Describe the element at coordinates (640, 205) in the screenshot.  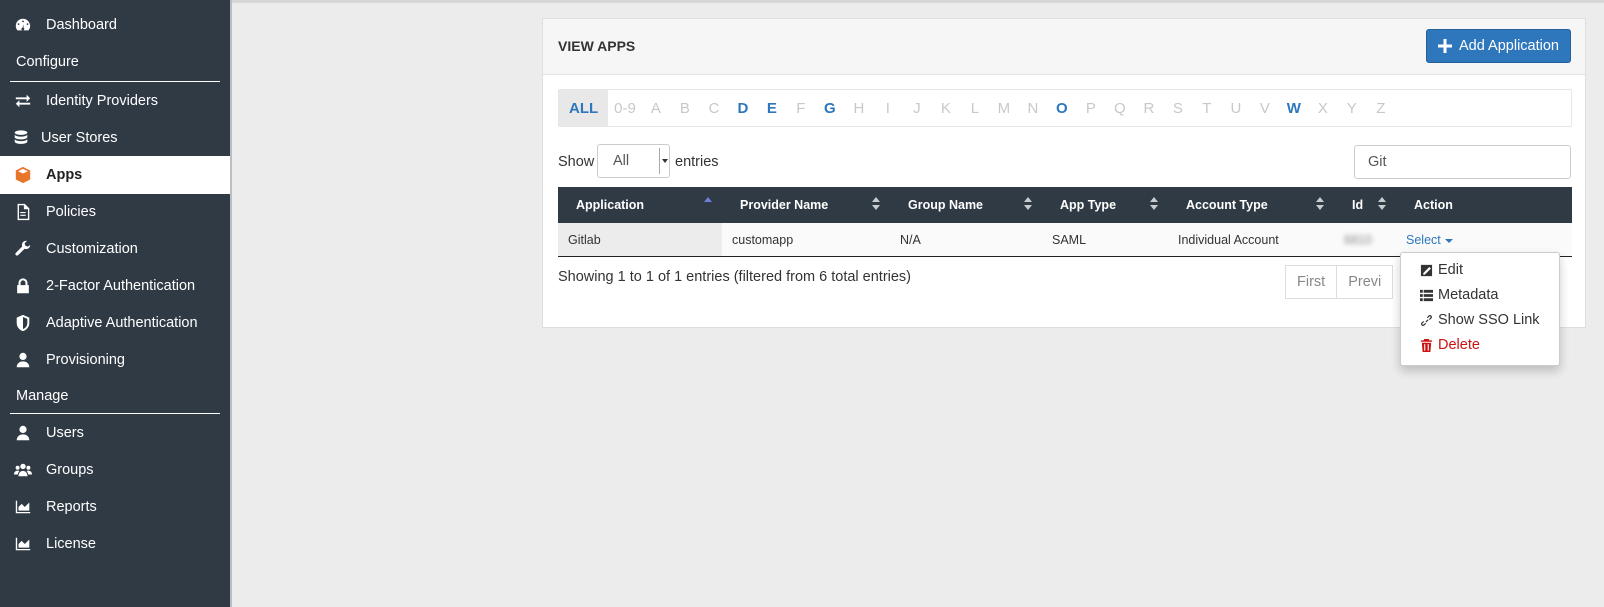
I see `column-application: Application` at that location.